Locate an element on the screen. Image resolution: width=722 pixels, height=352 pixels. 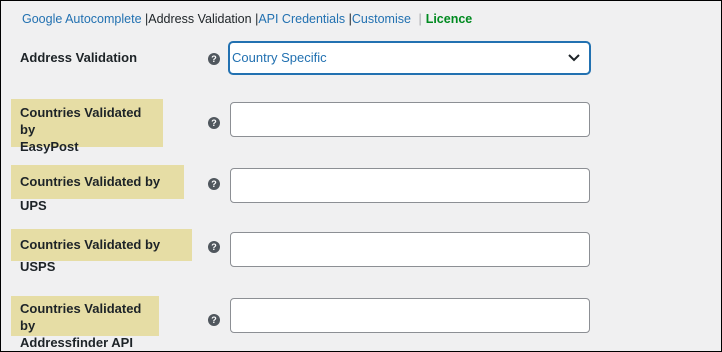
tab-customise: Customise is located at coordinates (381, 19).